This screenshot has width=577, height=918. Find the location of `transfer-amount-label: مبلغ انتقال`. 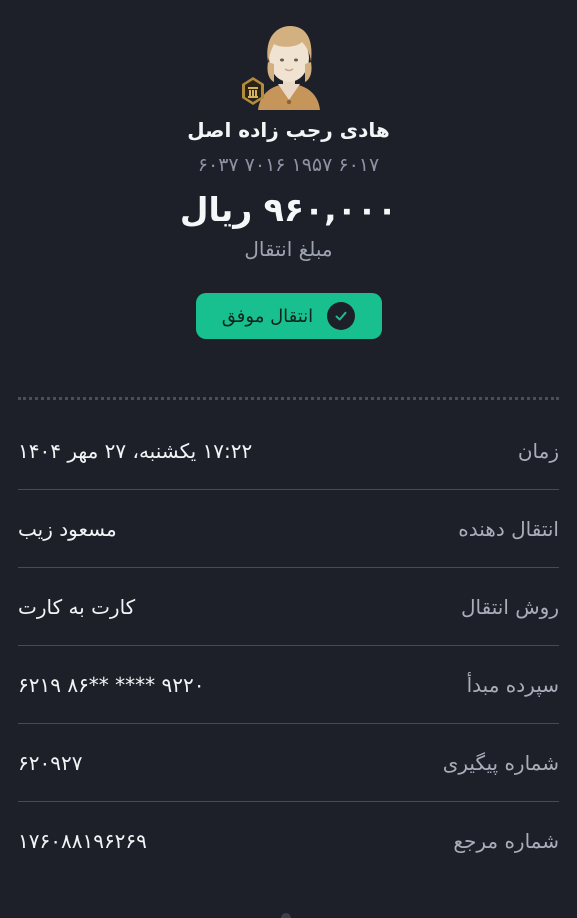

transfer-amount-label: مبلغ انتقال is located at coordinates (288, 249).